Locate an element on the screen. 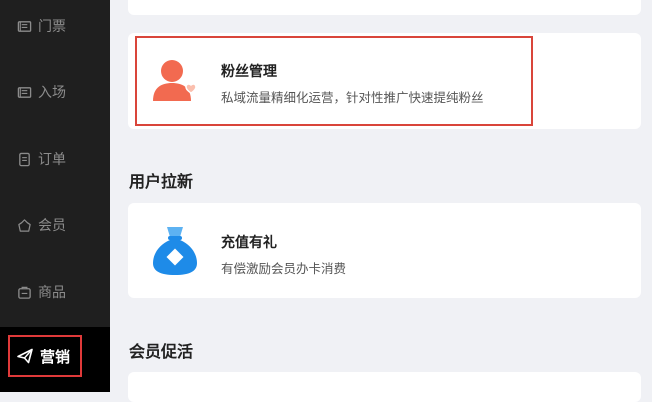 Image resolution: width=652 pixels, height=402 pixels. fans-user-heart-icon is located at coordinates (176, 83).